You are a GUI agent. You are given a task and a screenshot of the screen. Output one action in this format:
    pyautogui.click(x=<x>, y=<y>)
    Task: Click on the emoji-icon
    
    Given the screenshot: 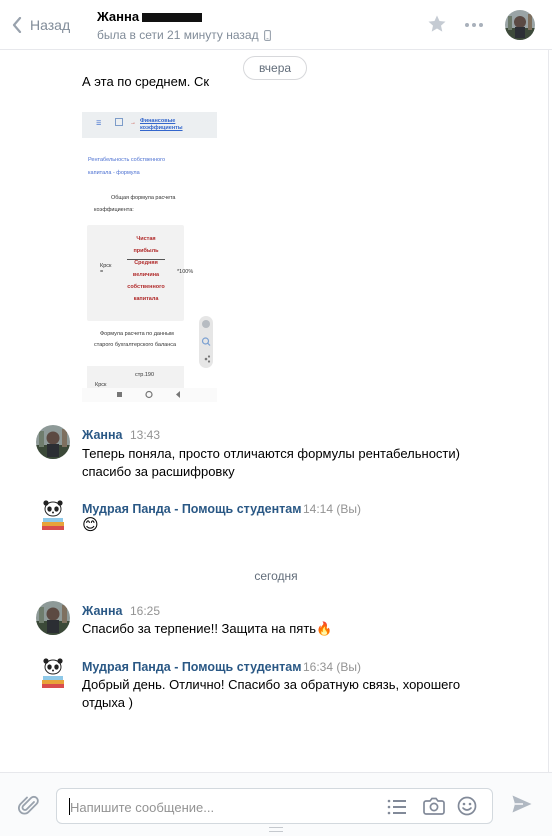 What is the action you would take?
    pyautogui.click(x=467, y=806)
    